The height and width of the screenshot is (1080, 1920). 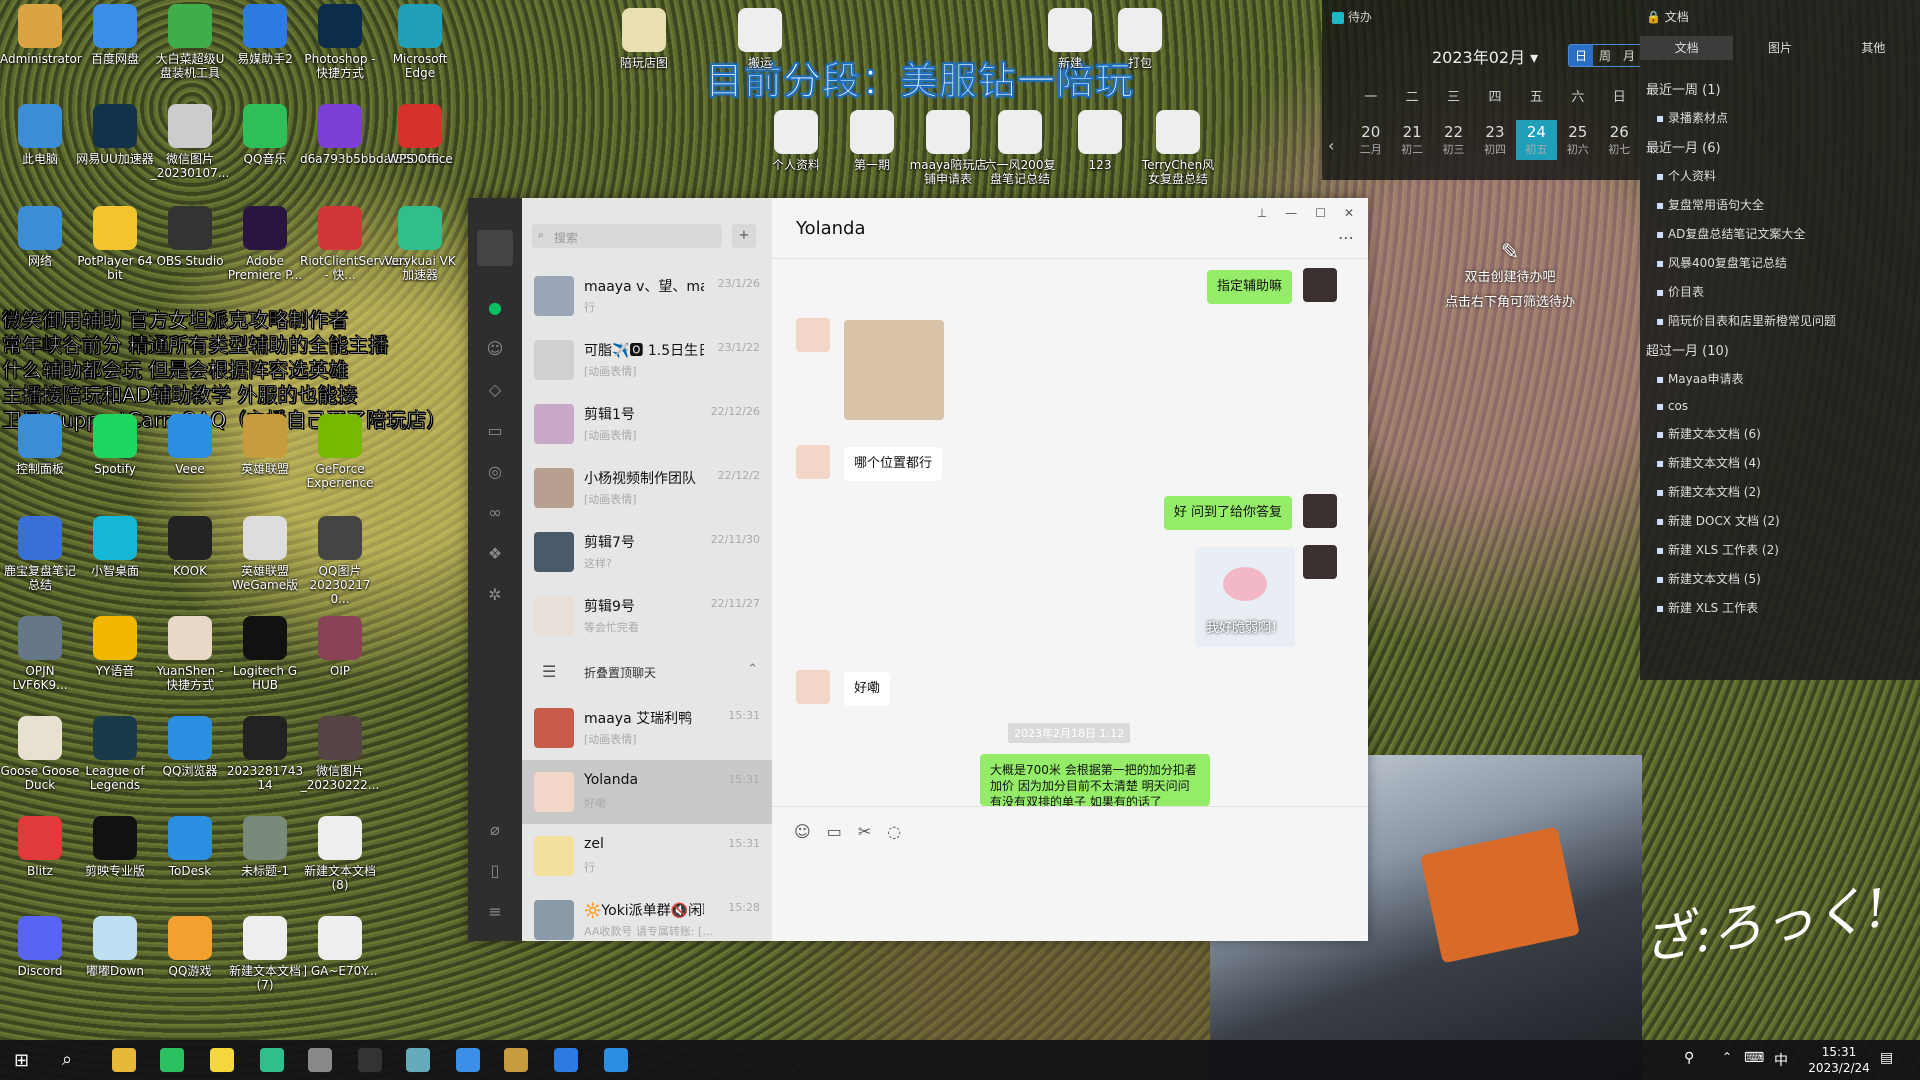 What do you see at coordinates (1494, 140) in the screenshot?
I see `calendar-day: 23 初四` at bounding box center [1494, 140].